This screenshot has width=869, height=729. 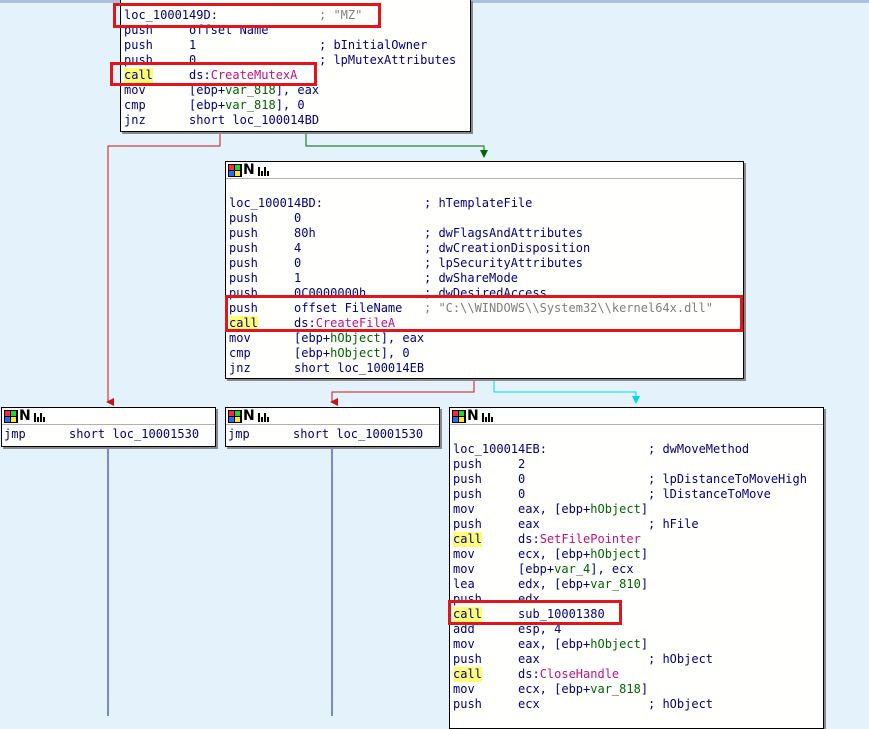 I want to click on operand: short loc_100014BD, so click(x=254, y=120).